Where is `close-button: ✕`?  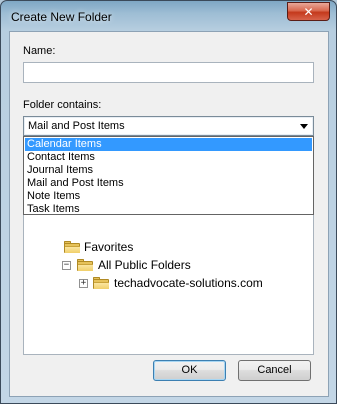 close-button: ✕ is located at coordinates (308, 11).